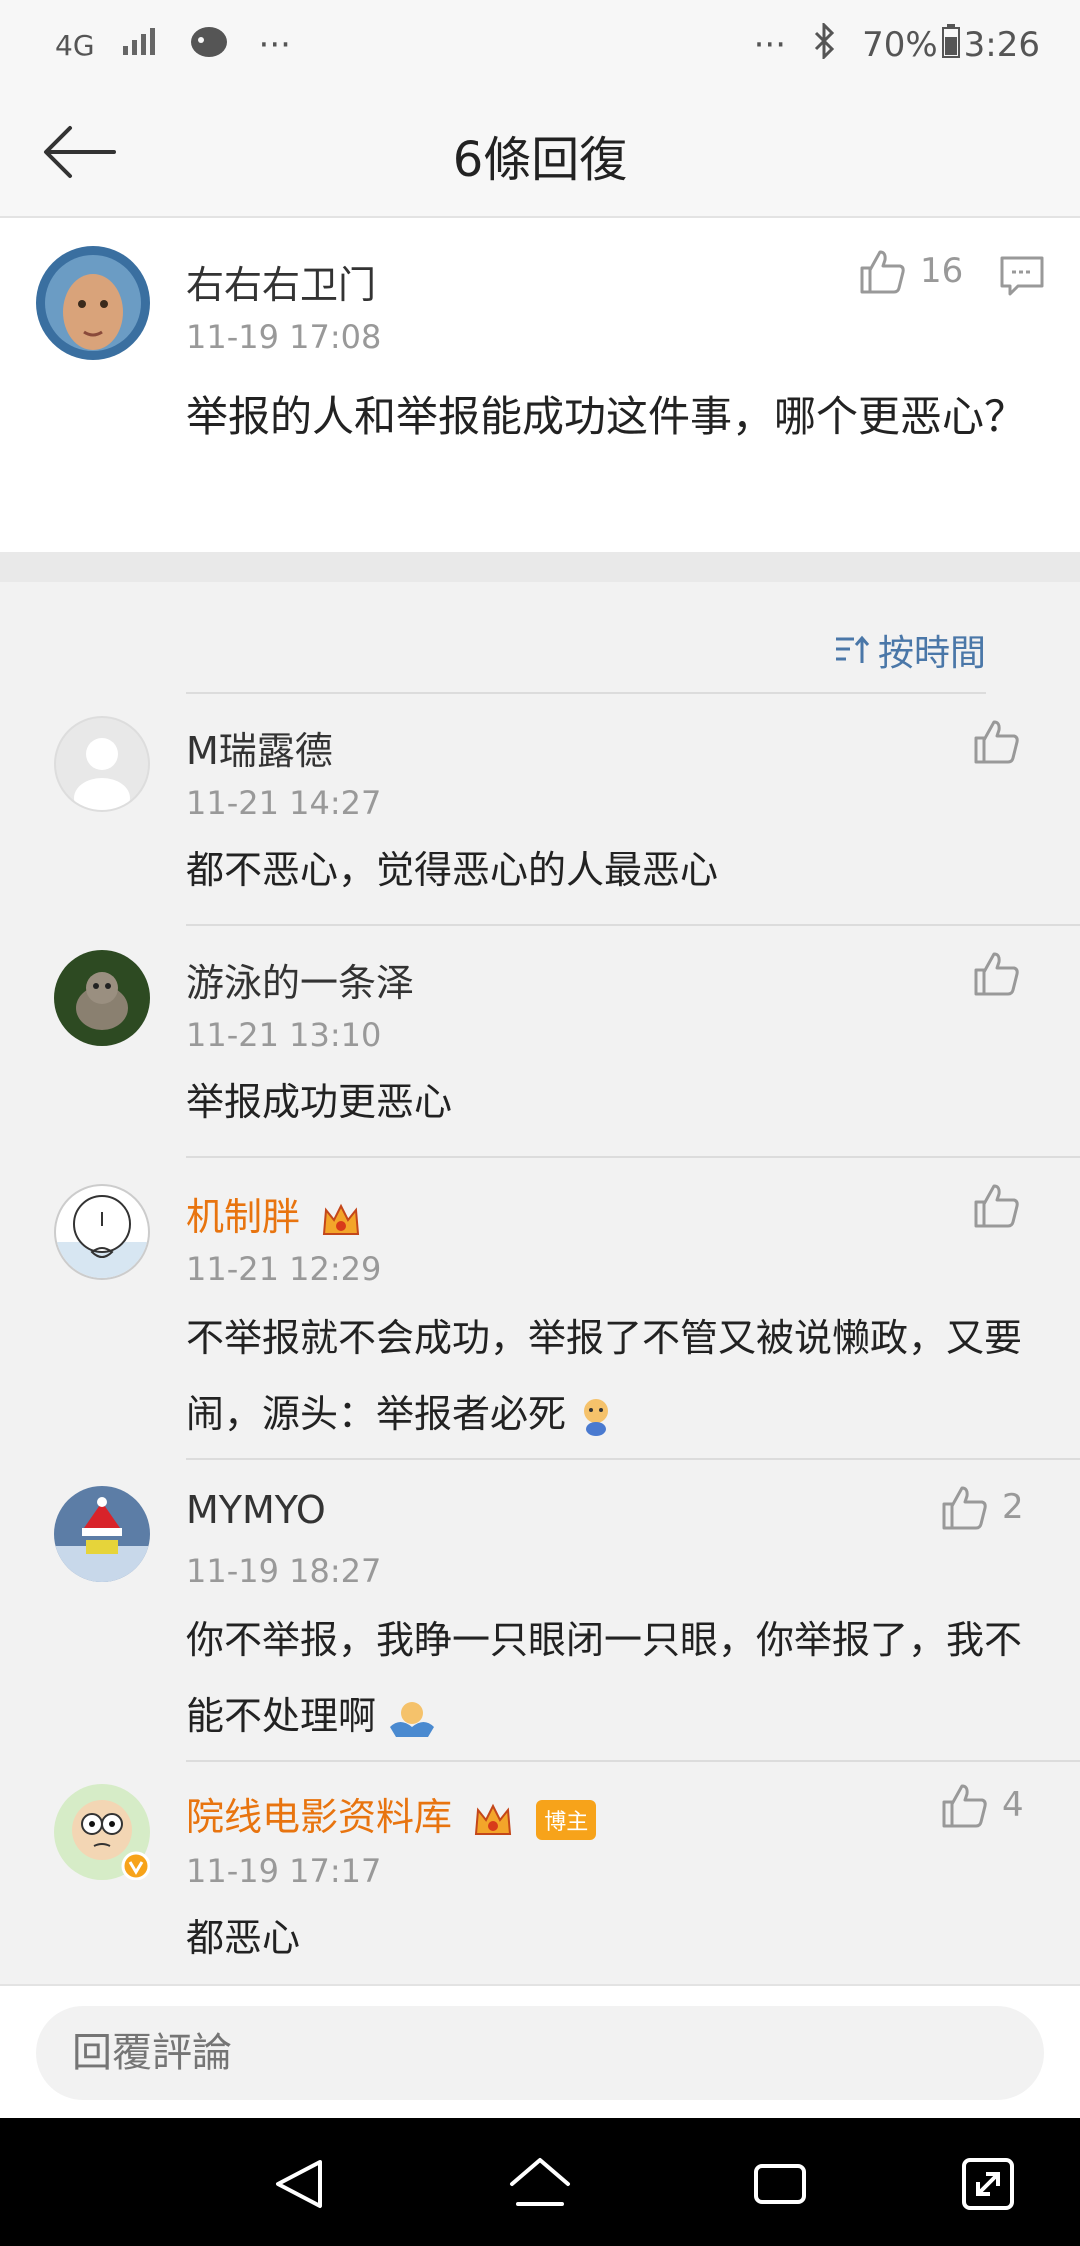 The image size is (1080, 2246). I want to click on username: 院线电影资料库 博主, so click(391, 1813).